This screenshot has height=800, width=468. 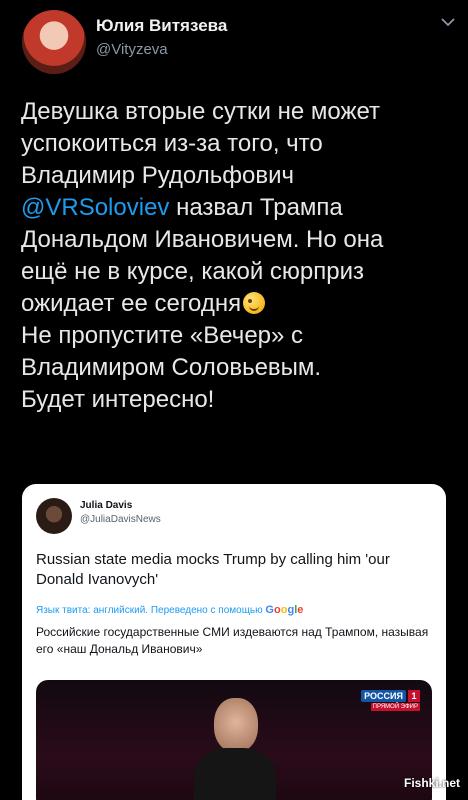 I want to click on video-thumbnail: РОССИЯ 1 ПРЯМОЙ ЭФИР, so click(x=234, y=740).